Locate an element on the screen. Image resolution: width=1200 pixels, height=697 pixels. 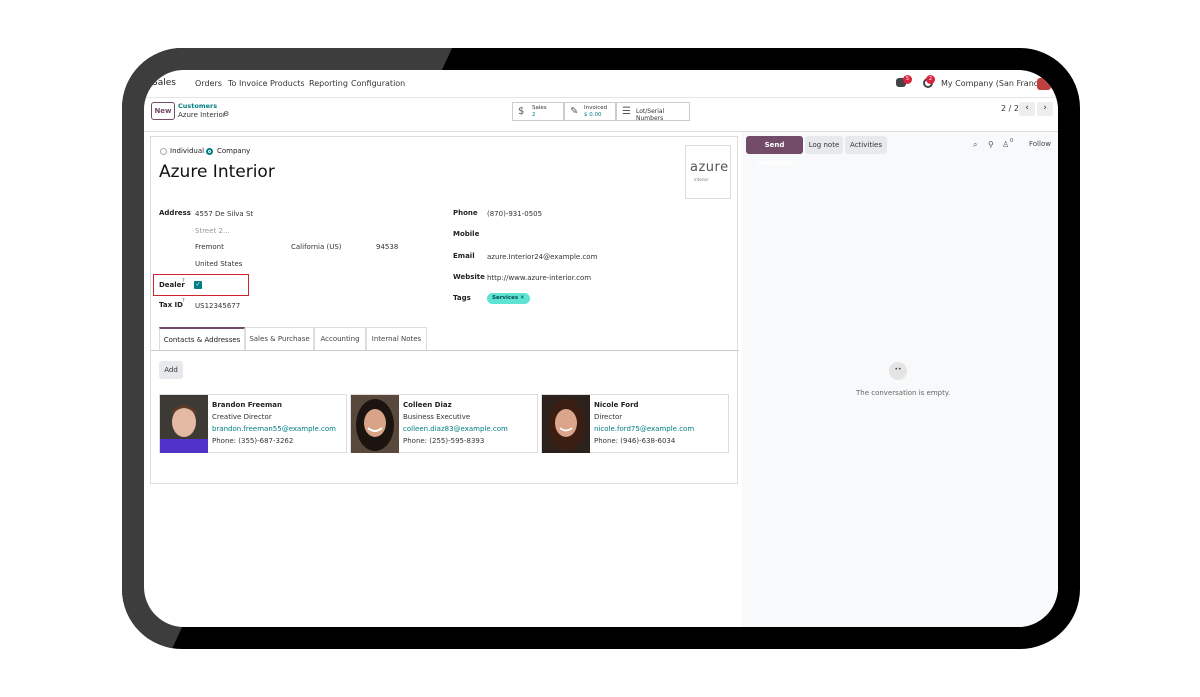
state-field: California (US) is located at coordinates (316, 247).